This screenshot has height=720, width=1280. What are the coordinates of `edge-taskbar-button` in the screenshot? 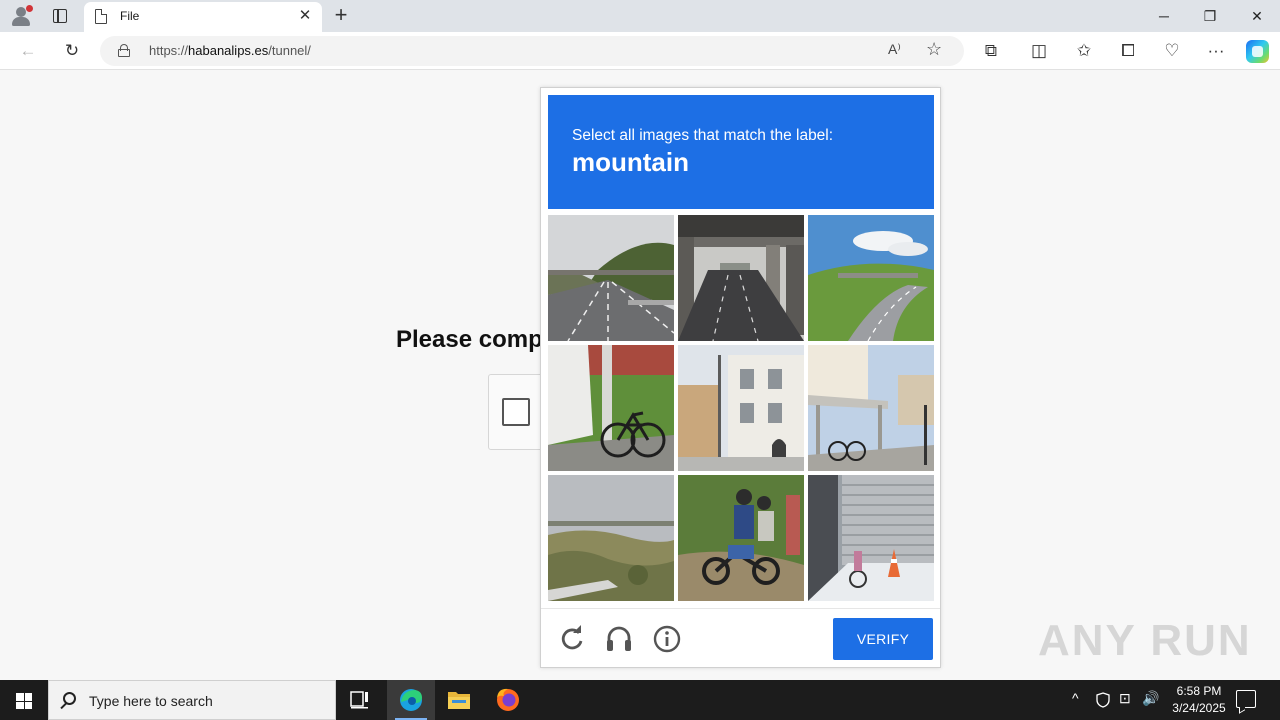 It's located at (411, 700).